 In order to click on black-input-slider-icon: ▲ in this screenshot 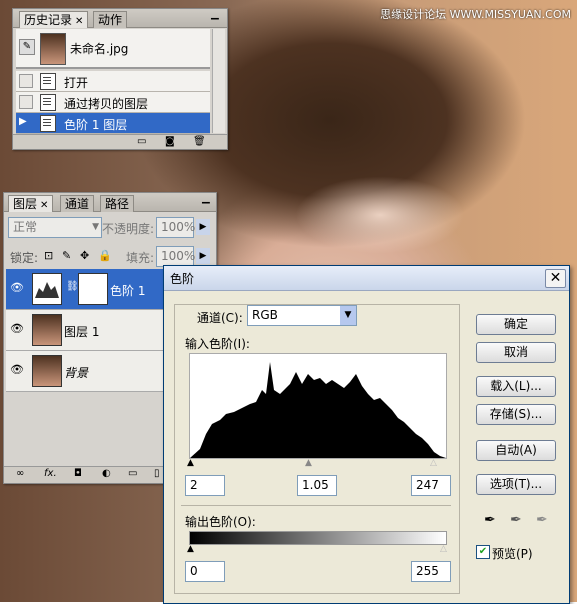, I will do `click(190, 463)`.